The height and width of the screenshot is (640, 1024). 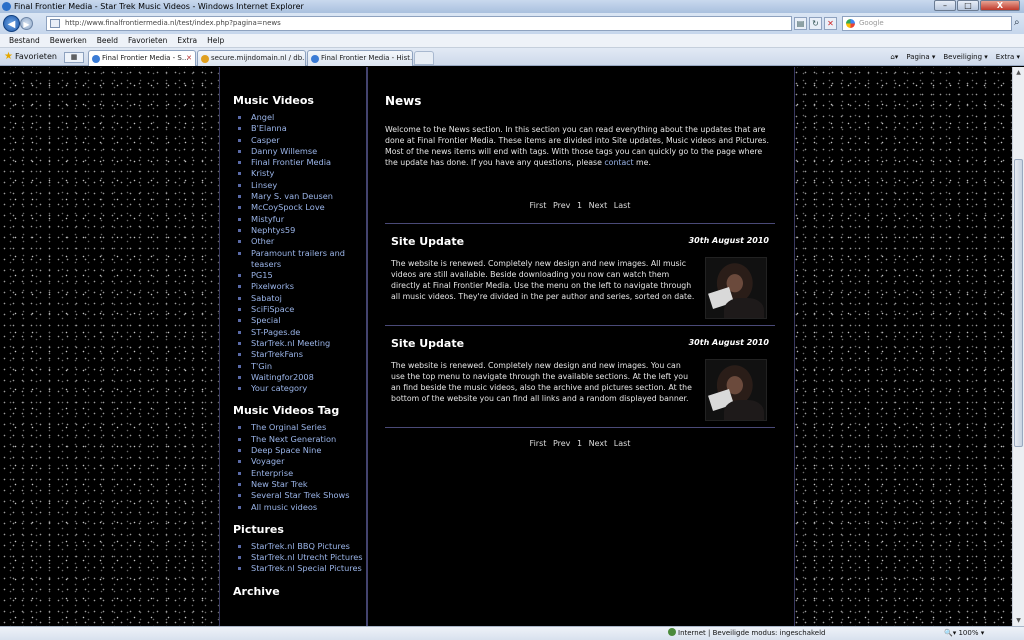 What do you see at coordinates (894, 57) in the screenshot?
I see `home-icon: ⌂▾` at bounding box center [894, 57].